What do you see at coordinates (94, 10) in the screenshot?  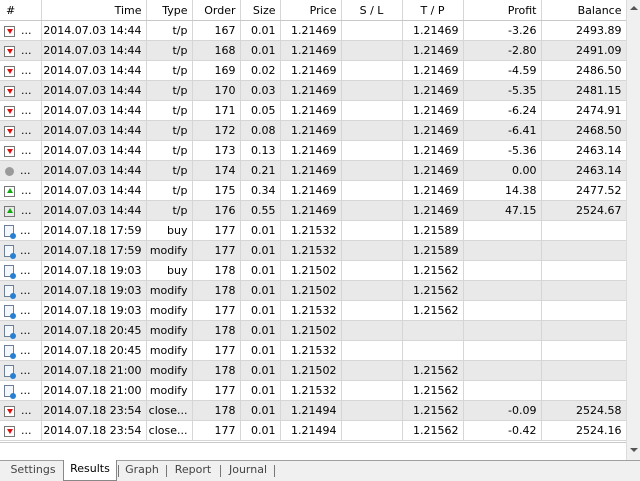 I see `column-header-time: Time` at bounding box center [94, 10].